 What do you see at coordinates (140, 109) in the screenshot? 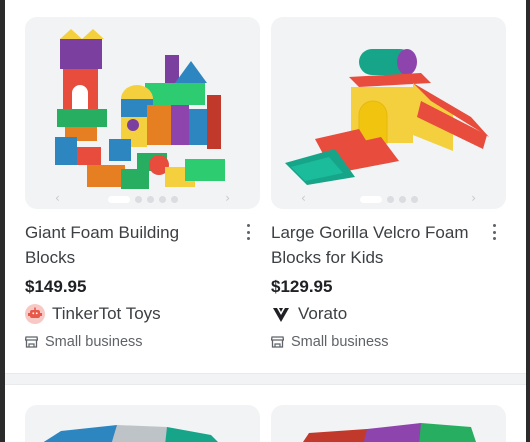
I see `foam-blocks-castle-image` at bounding box center [140, 109].